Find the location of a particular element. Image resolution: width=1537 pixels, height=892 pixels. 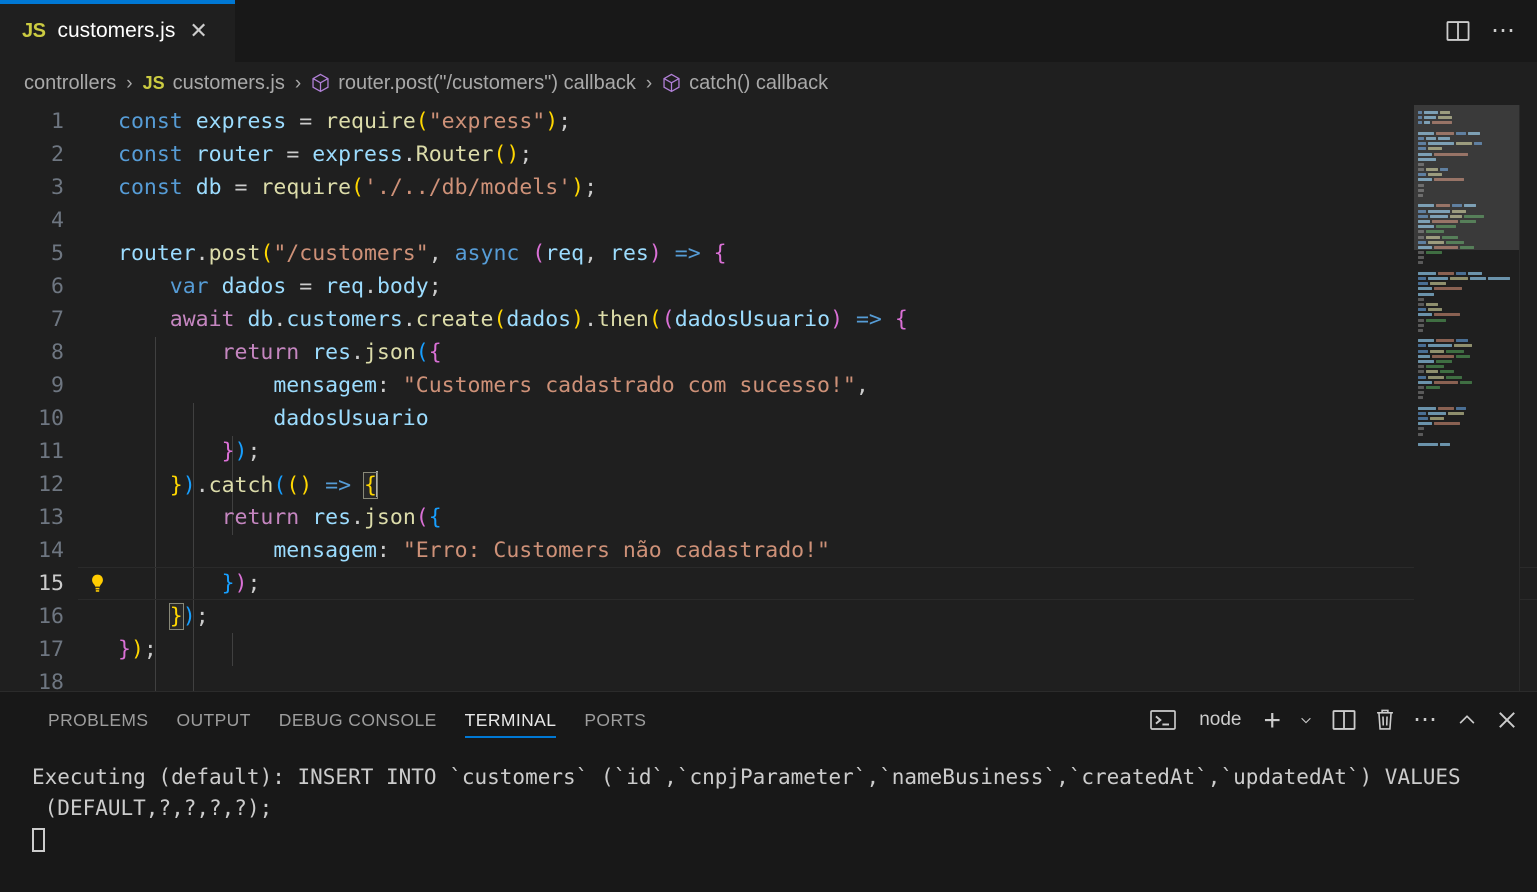

panel-tab-label: OUTPUT is located at coordinates (213, 719).